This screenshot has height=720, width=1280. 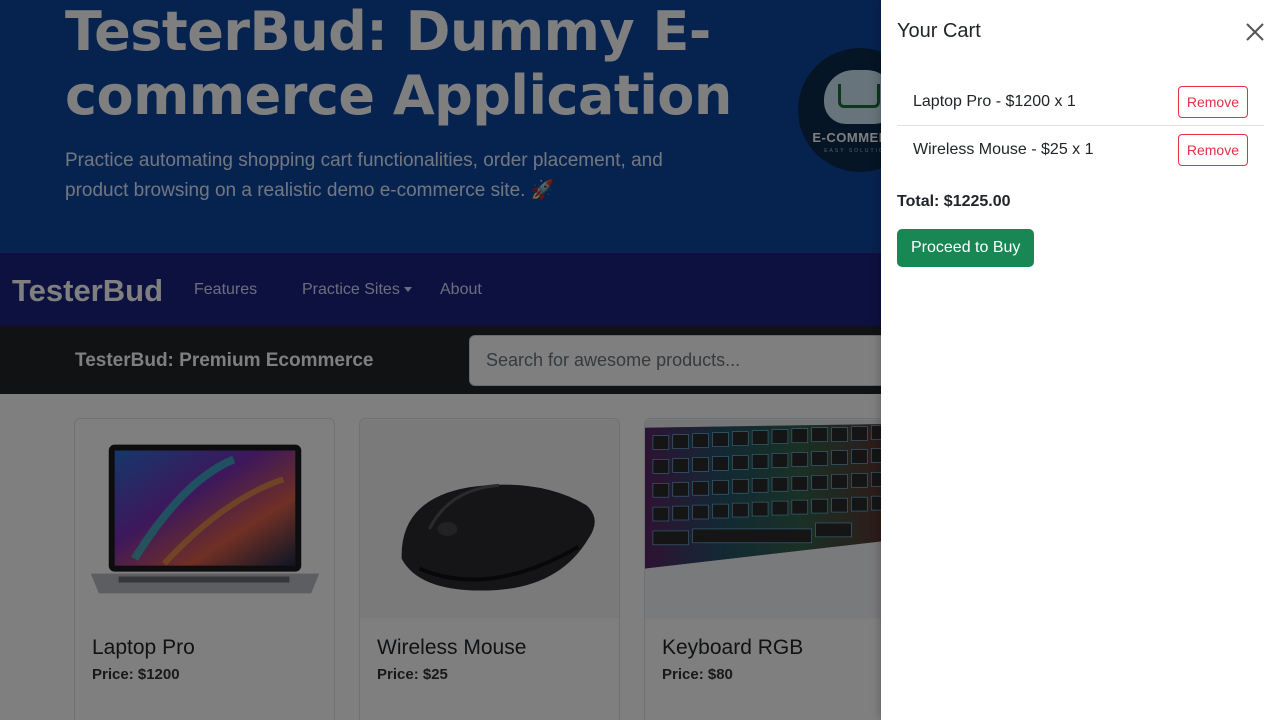 I want to click on close-button, so click(x=1255, y=32).